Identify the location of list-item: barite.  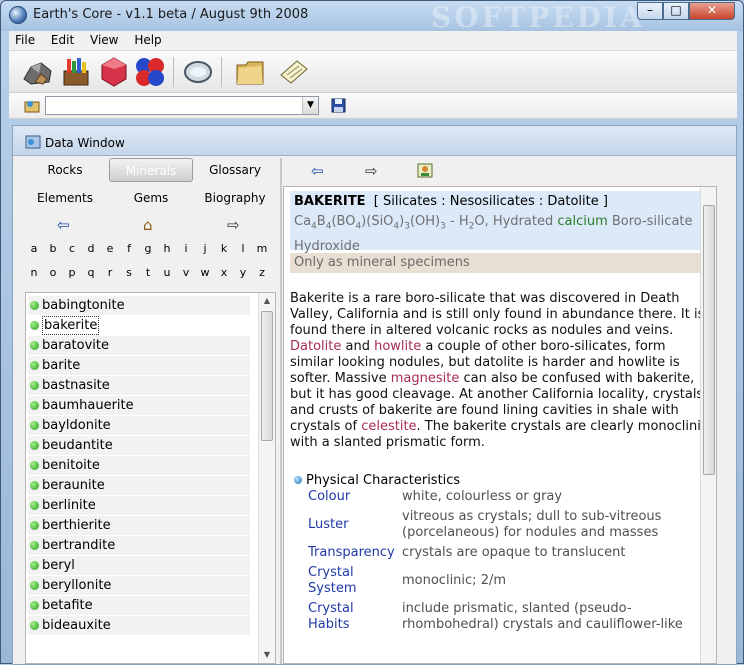
(139, 365).